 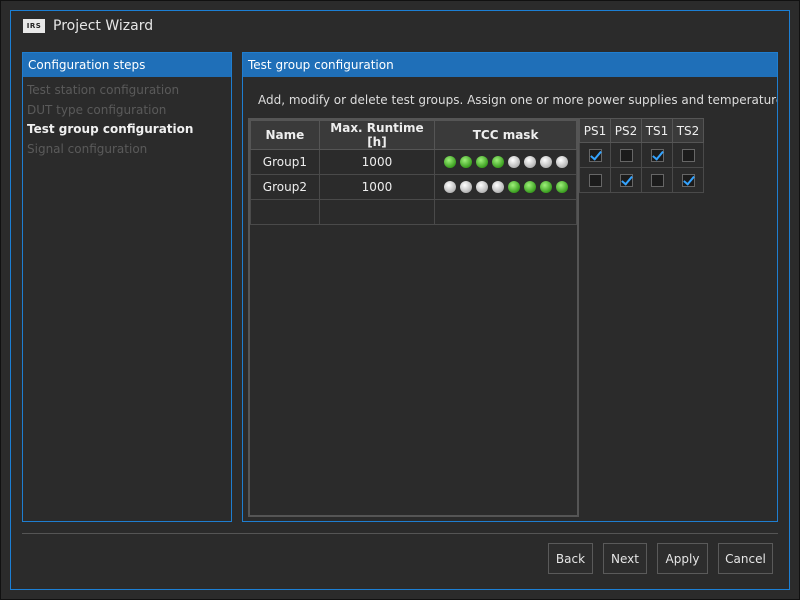 I want to click on next-button: Next, so click(x=625, y=558).